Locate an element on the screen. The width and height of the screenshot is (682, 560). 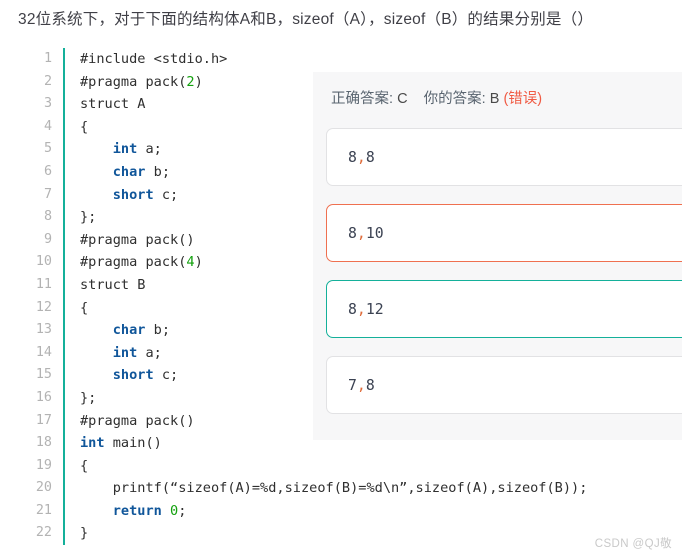
line-number: 8 is located at coordinates (47, 217).